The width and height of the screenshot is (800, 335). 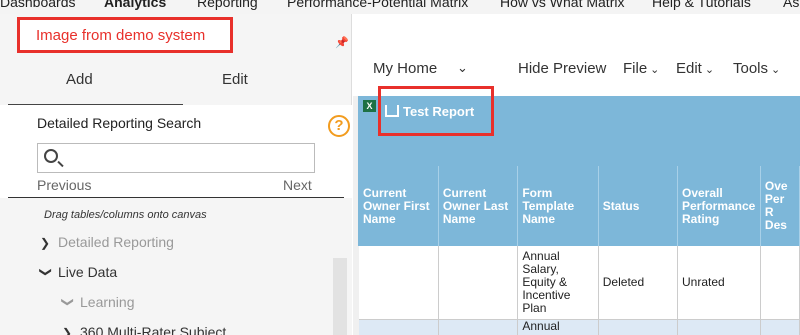 I want to click on column-header: Ove Per R Des, so click(x=780, y=206).